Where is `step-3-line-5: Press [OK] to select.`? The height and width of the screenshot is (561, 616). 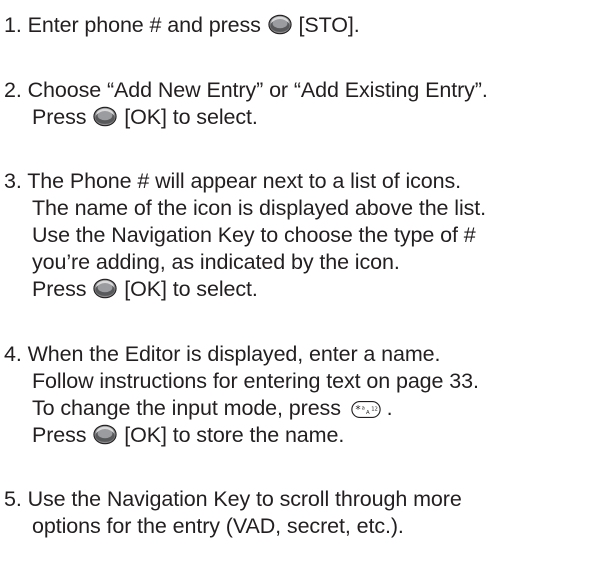 step-3-line-5: Press [OK] to select. is located at coordinates (145, 289).